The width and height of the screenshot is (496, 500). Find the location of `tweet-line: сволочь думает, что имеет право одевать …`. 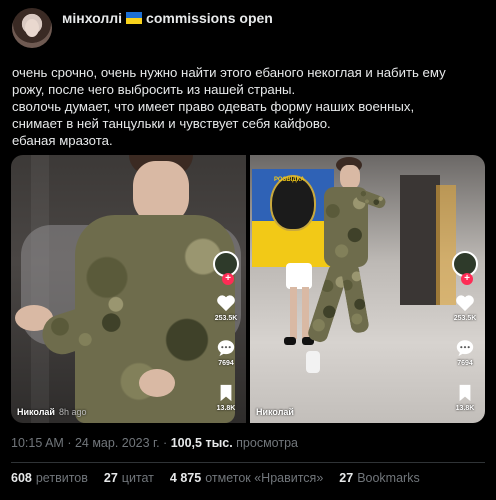

tweet-line: сволочь думает, что имеет право одевать … is located at coordinates (213, 106).